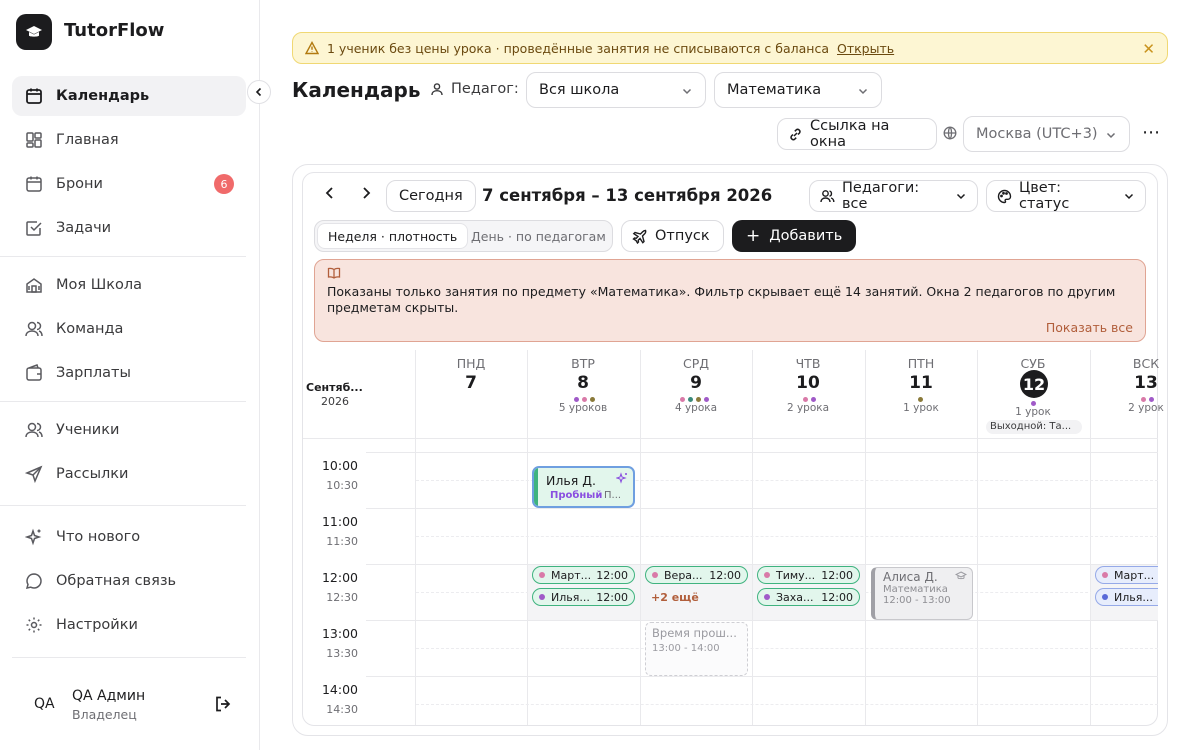  What do you see at coordinates (312, 48) in the screenshot?
I see `warning-icon` at bounding box center [312, 48].